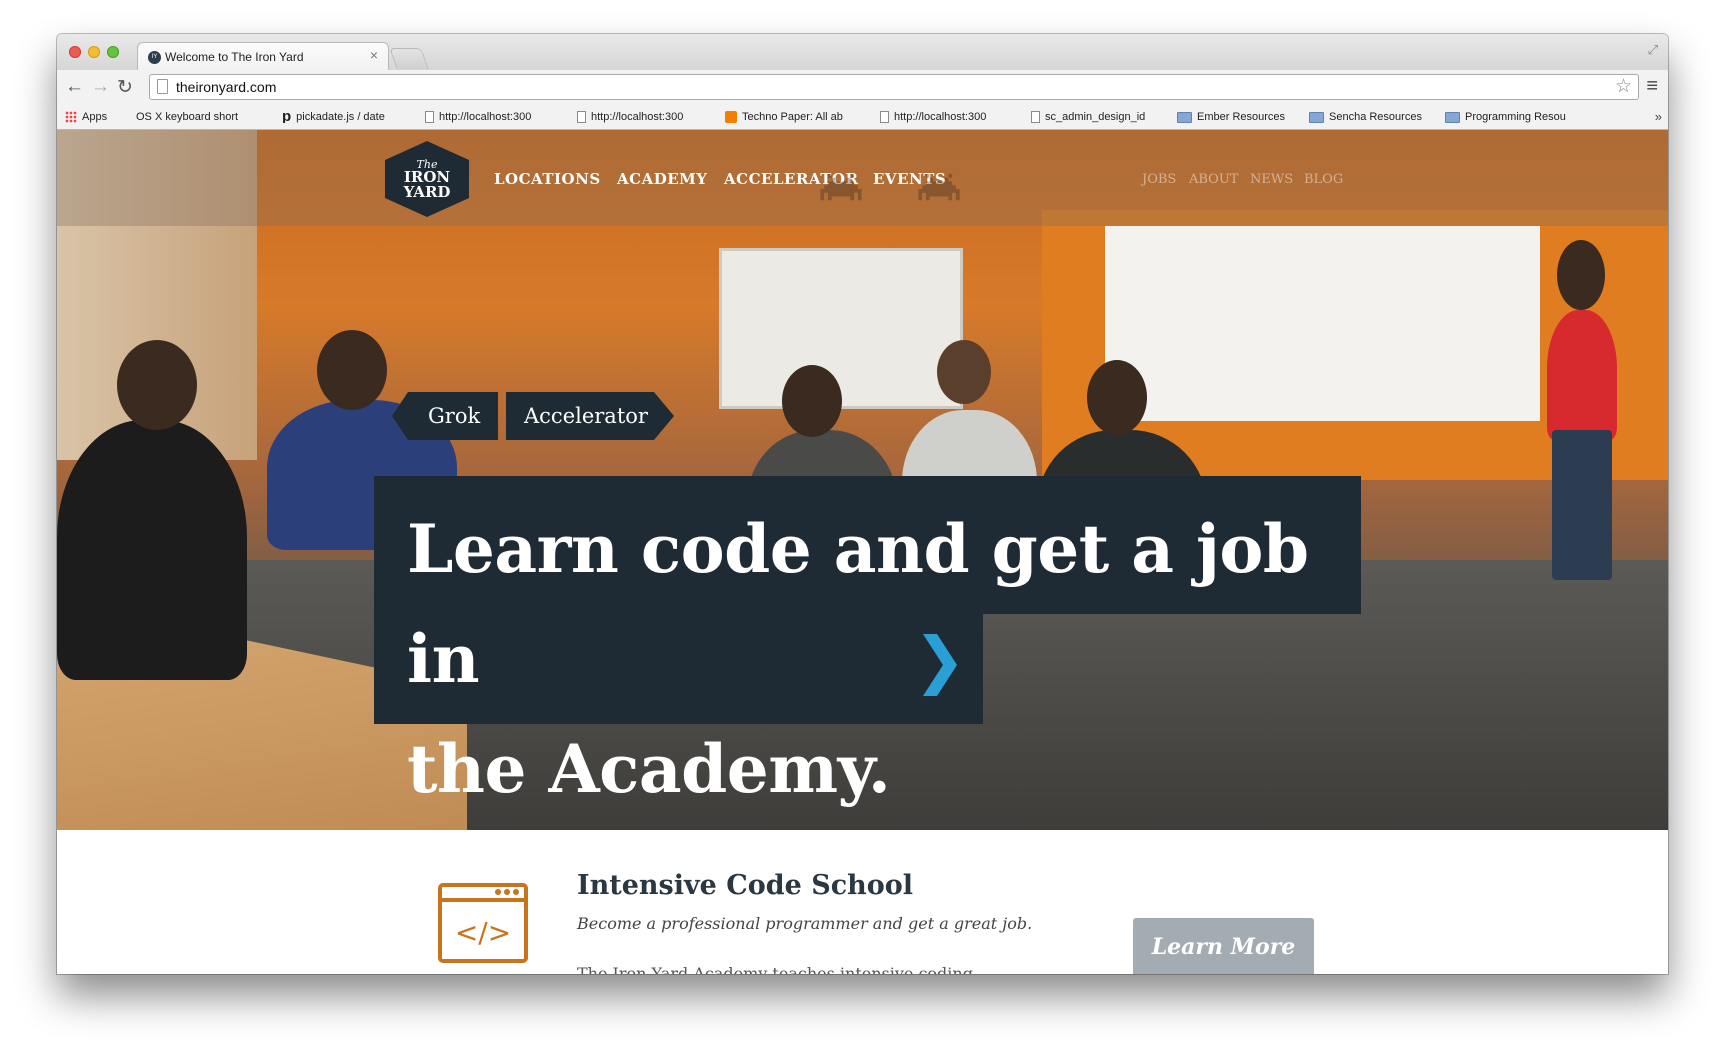 This screenshot has height=1054, width=1725. I want to click on nav-news: NEWS, so click(1271, 179).